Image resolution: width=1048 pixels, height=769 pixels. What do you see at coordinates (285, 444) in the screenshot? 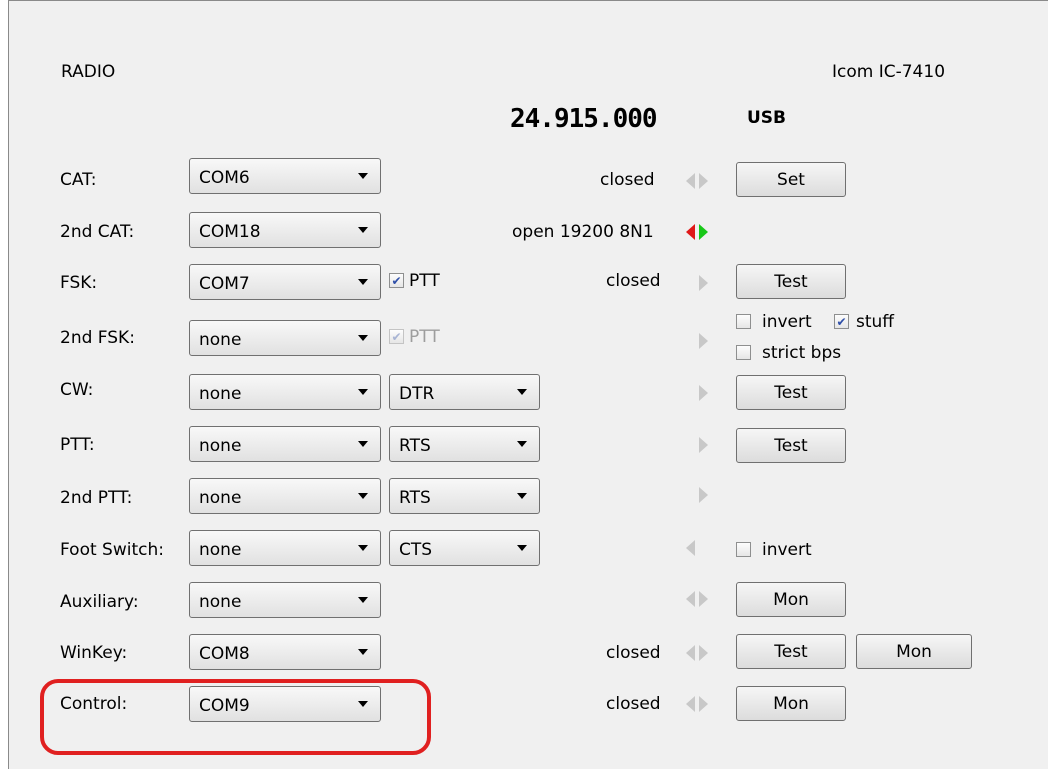
I see `ptt-port-select: none` at bounding box center [285, 444].